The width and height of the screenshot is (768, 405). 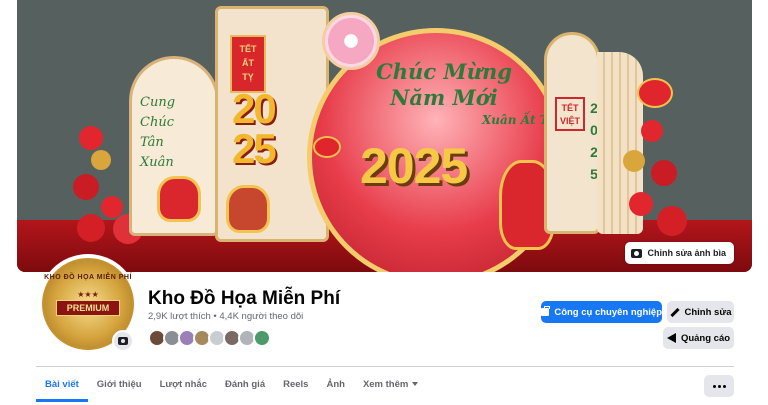 What do you see at coordinates (572, 133) in the screenshot?
I see `cover-right-panel: TẾT VIỆT 2 0 2 5` at bounding box center [572, 133].